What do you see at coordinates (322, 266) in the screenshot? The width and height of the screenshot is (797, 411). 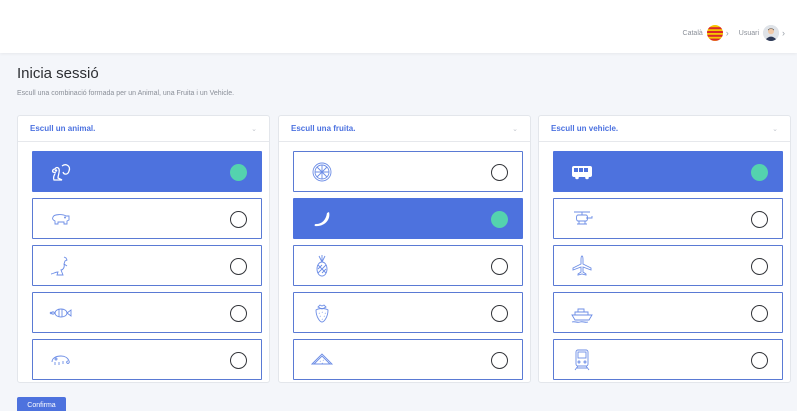 I see `pineapple-icon` at bounding box center [322, 266].